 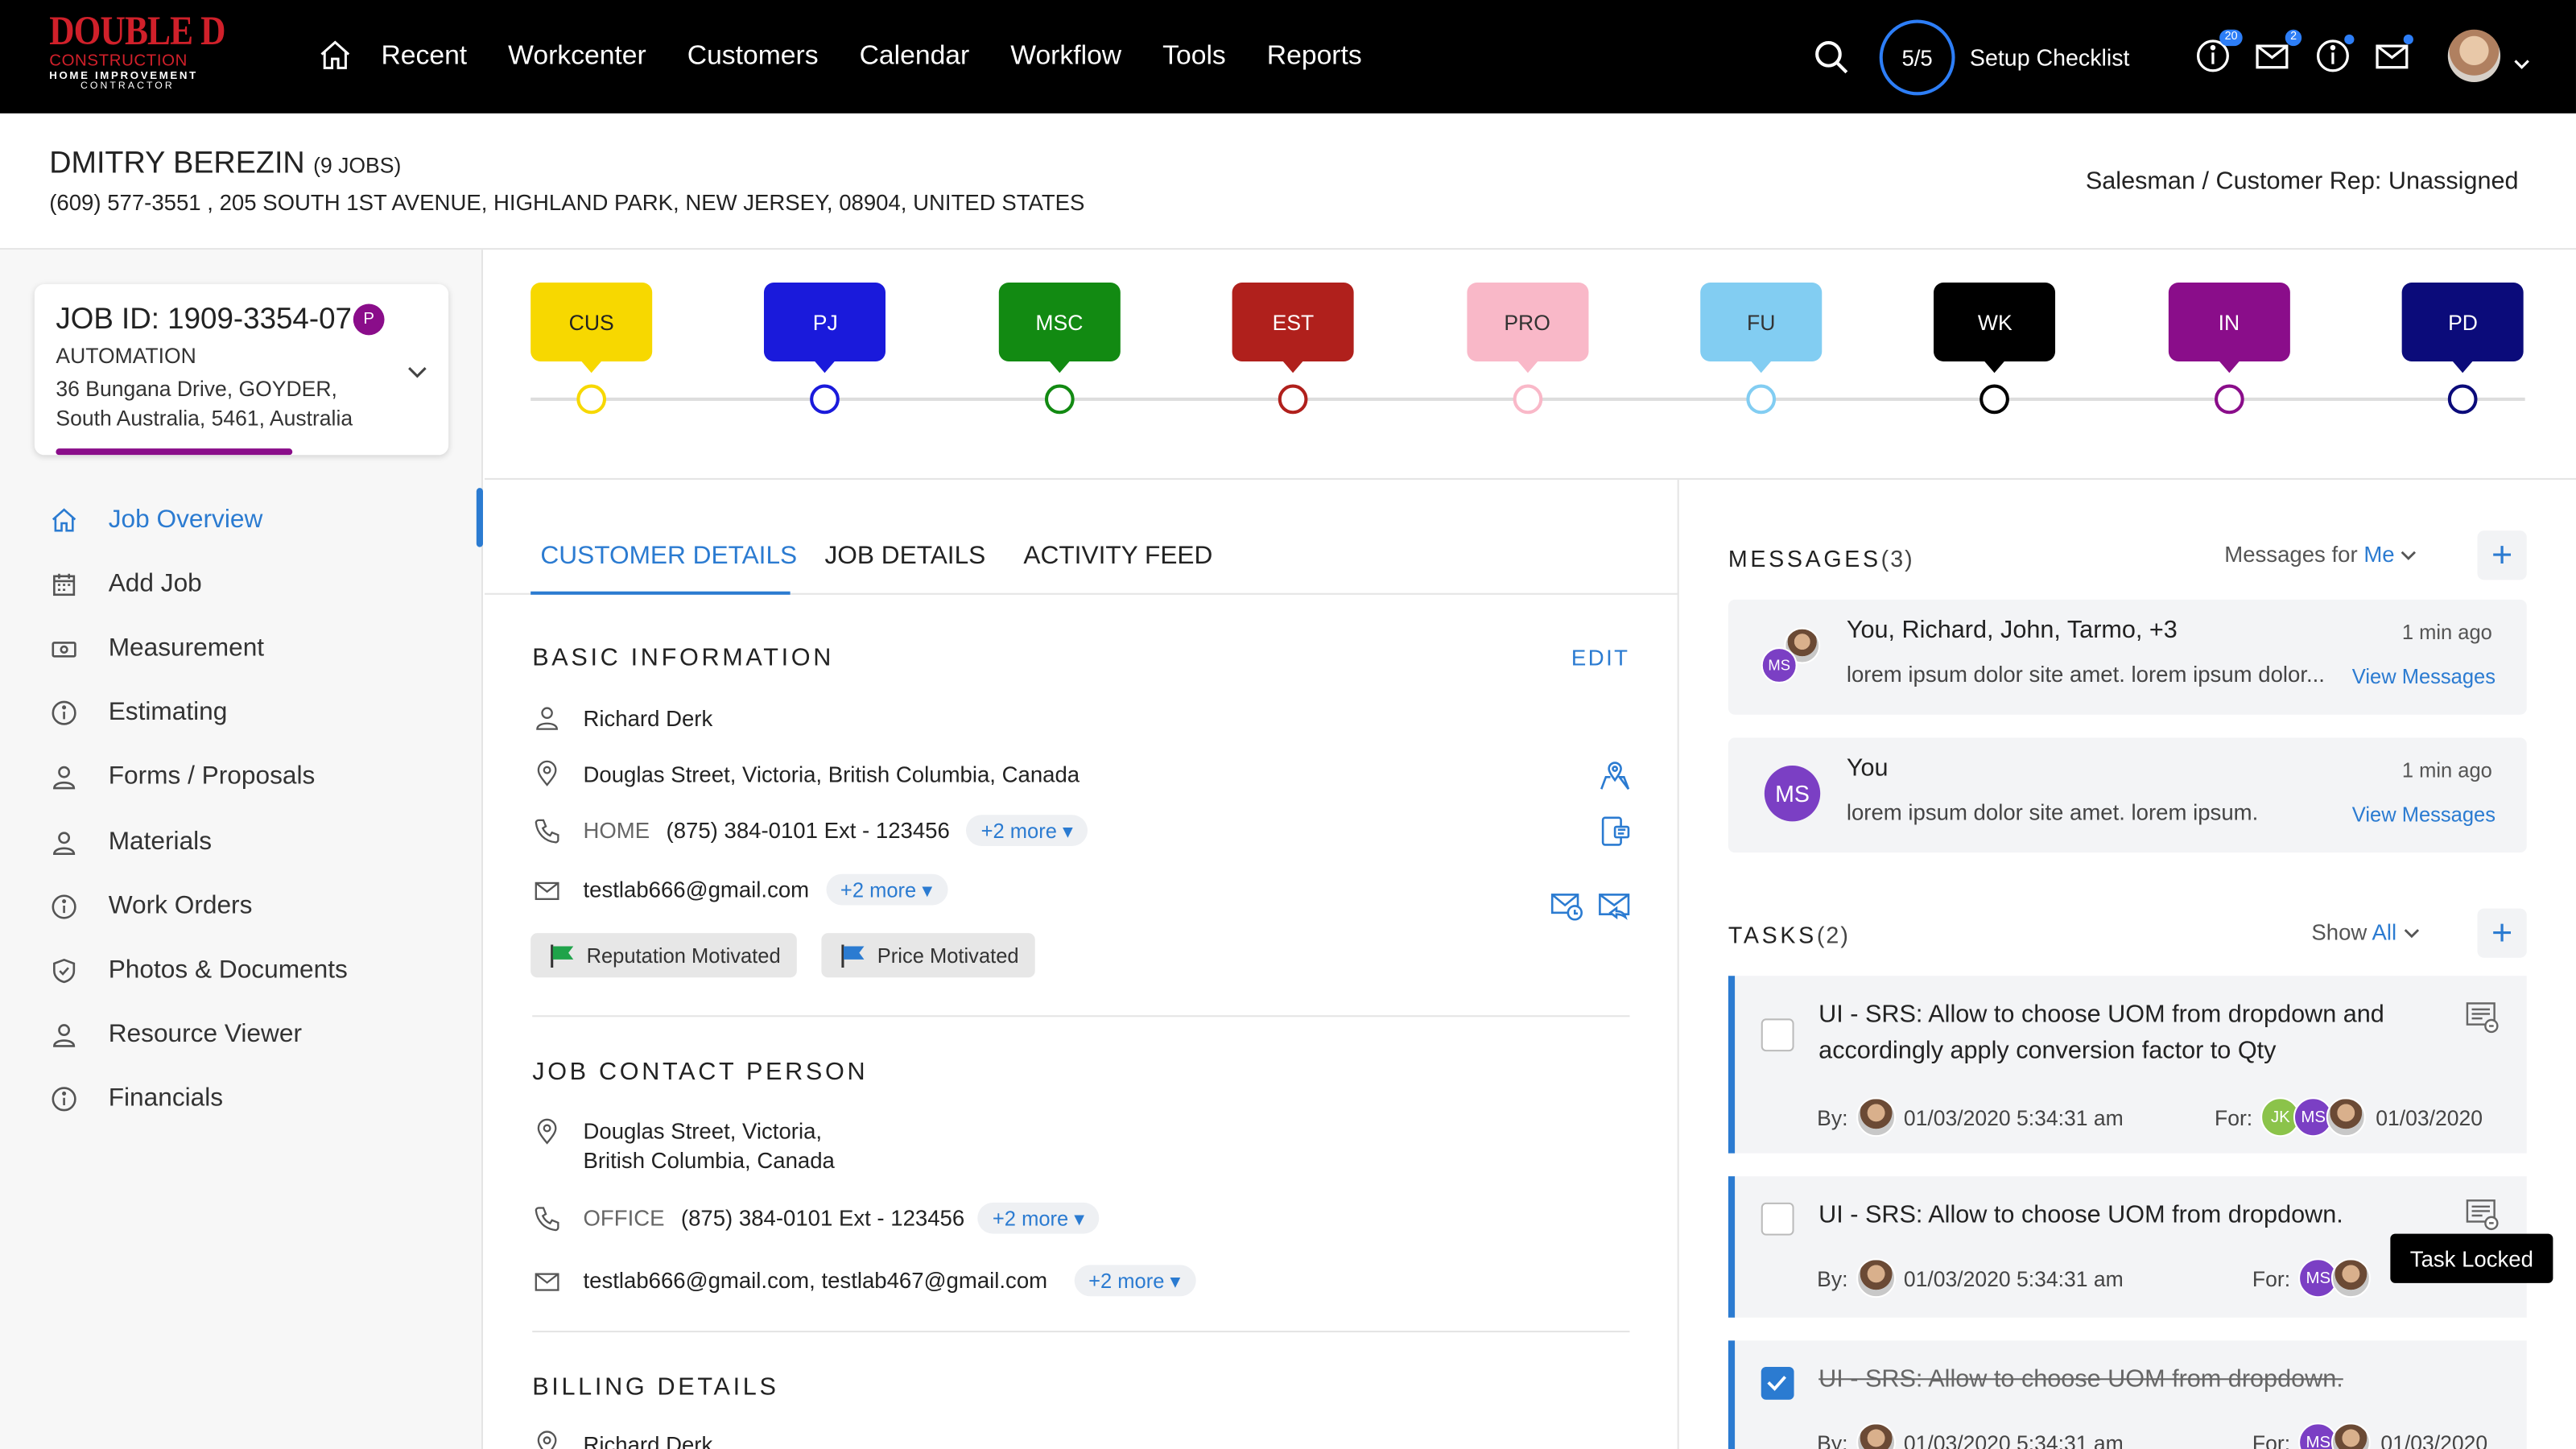 What do you see at coordinates (591, 349) in the screenshot?
I see `stage-cus: CUS` at bounding box center [591, 349].